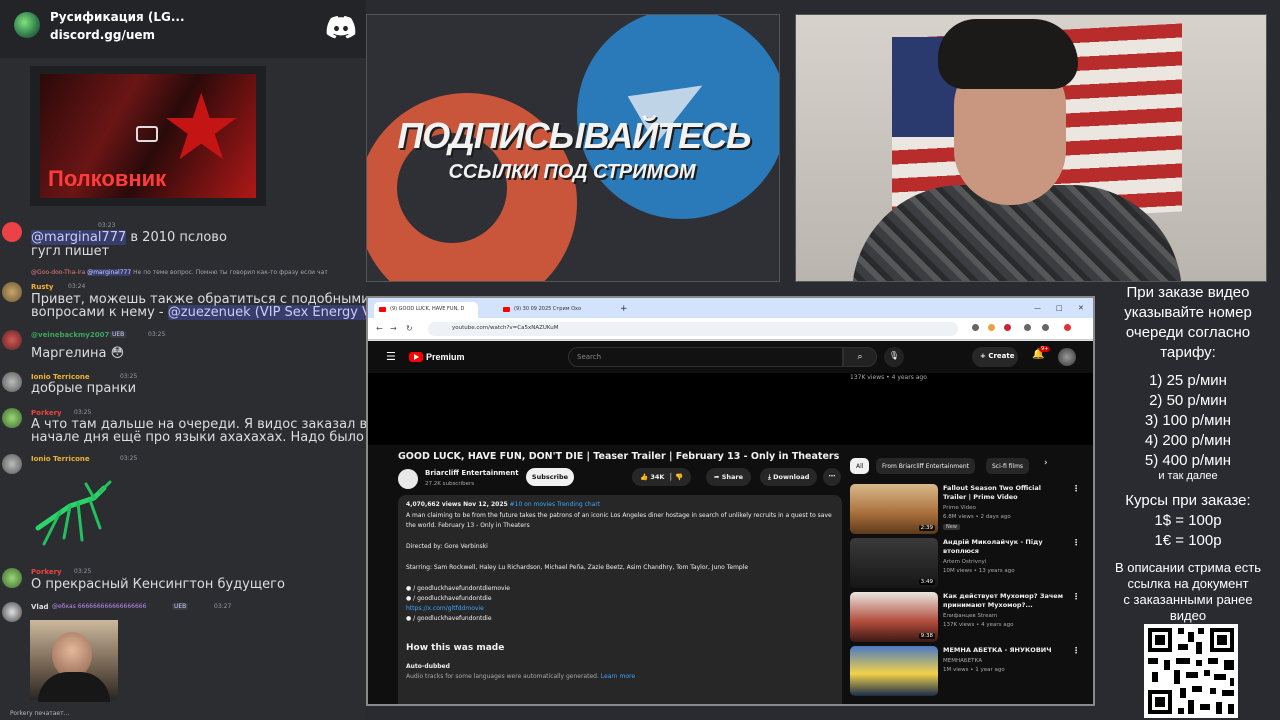 The height and width of the screenshot is (720, 1280). I want to click on create-button: + Create, so click(995, 357).